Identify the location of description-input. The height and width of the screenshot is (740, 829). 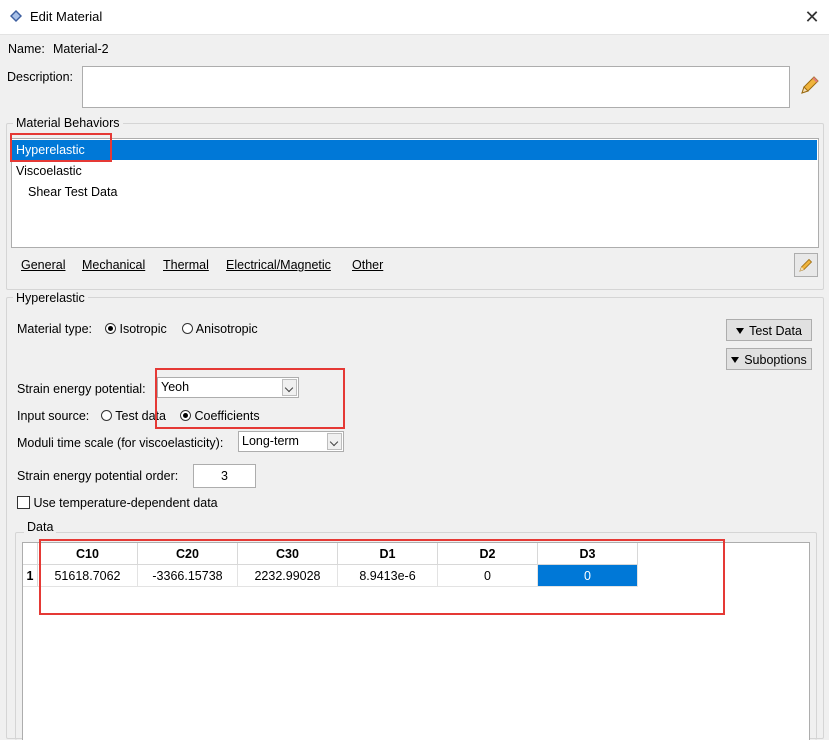
(436, 87).